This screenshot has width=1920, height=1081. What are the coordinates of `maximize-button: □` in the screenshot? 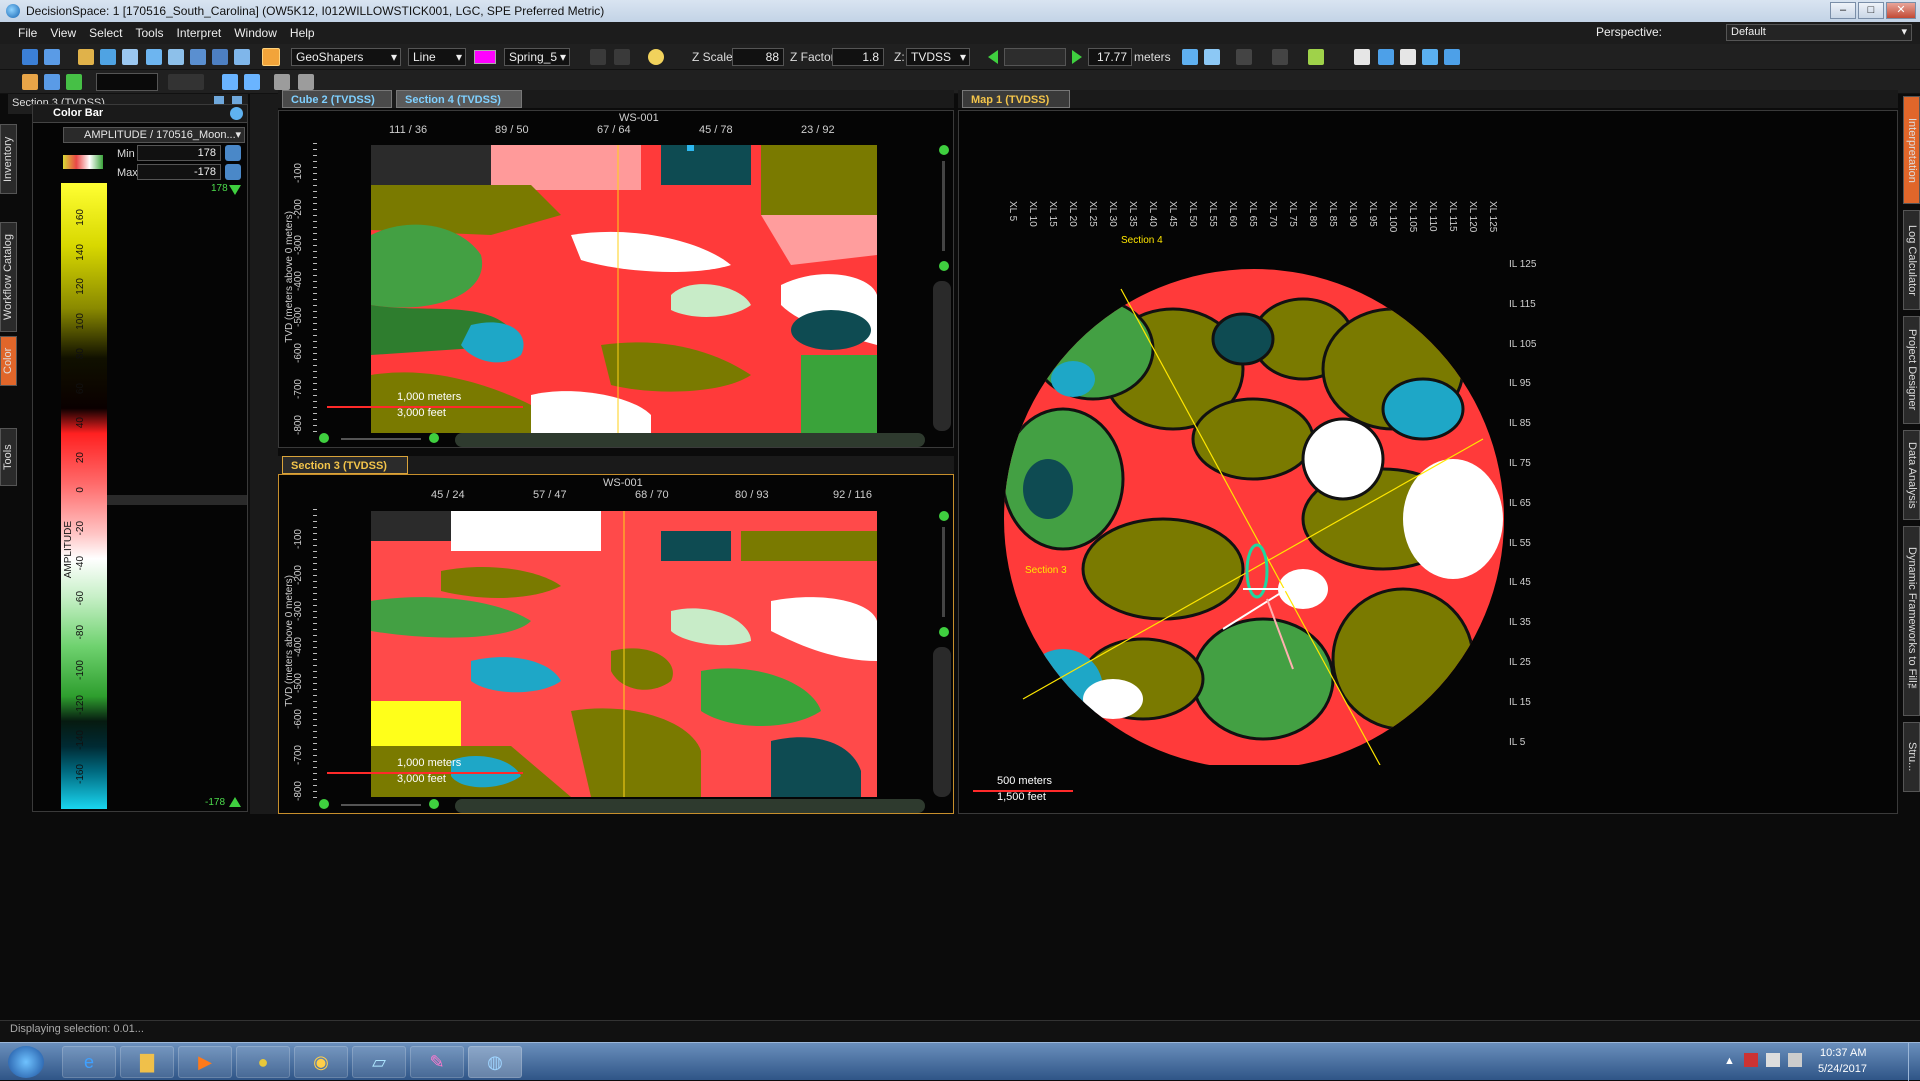 It's located at (1871, 10).